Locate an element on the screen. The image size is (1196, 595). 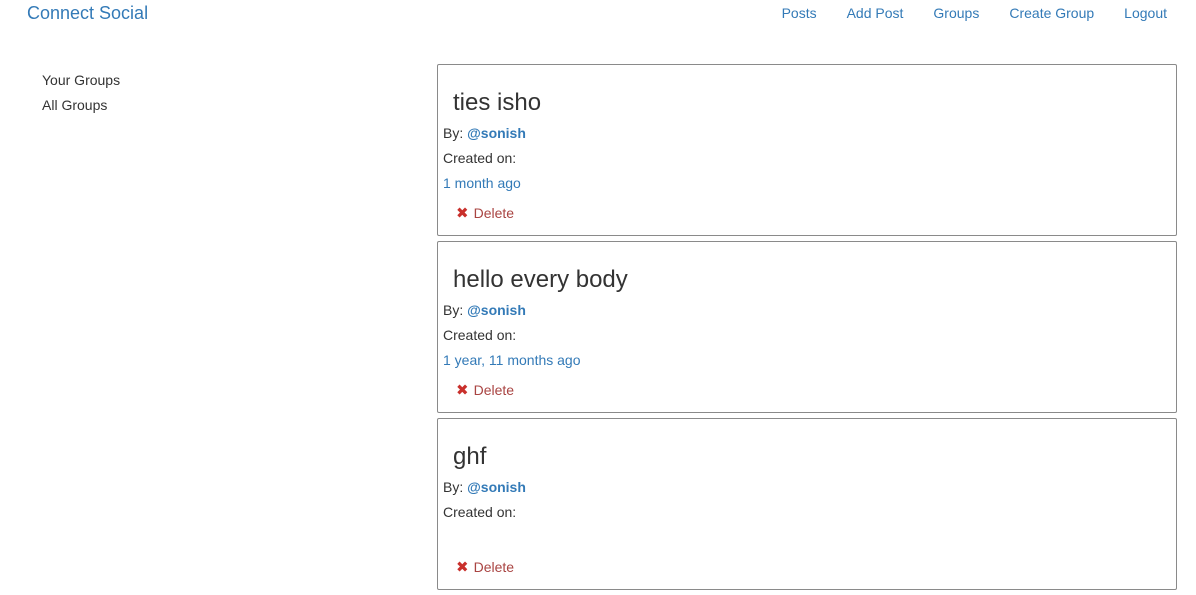
post-title: ghf is located at coordinates (470, 456).